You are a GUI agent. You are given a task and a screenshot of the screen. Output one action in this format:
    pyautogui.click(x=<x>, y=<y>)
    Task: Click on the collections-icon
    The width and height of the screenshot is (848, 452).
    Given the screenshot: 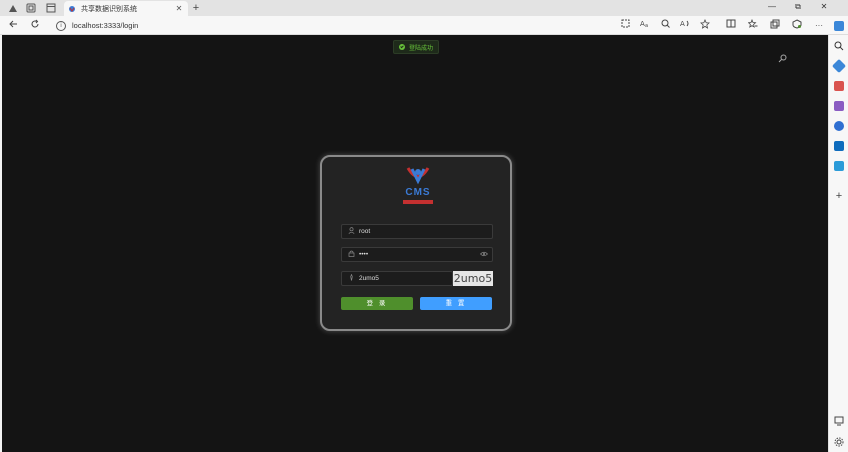 What is the action you would take?
    pyautogui.click(x=775, y=25)
    